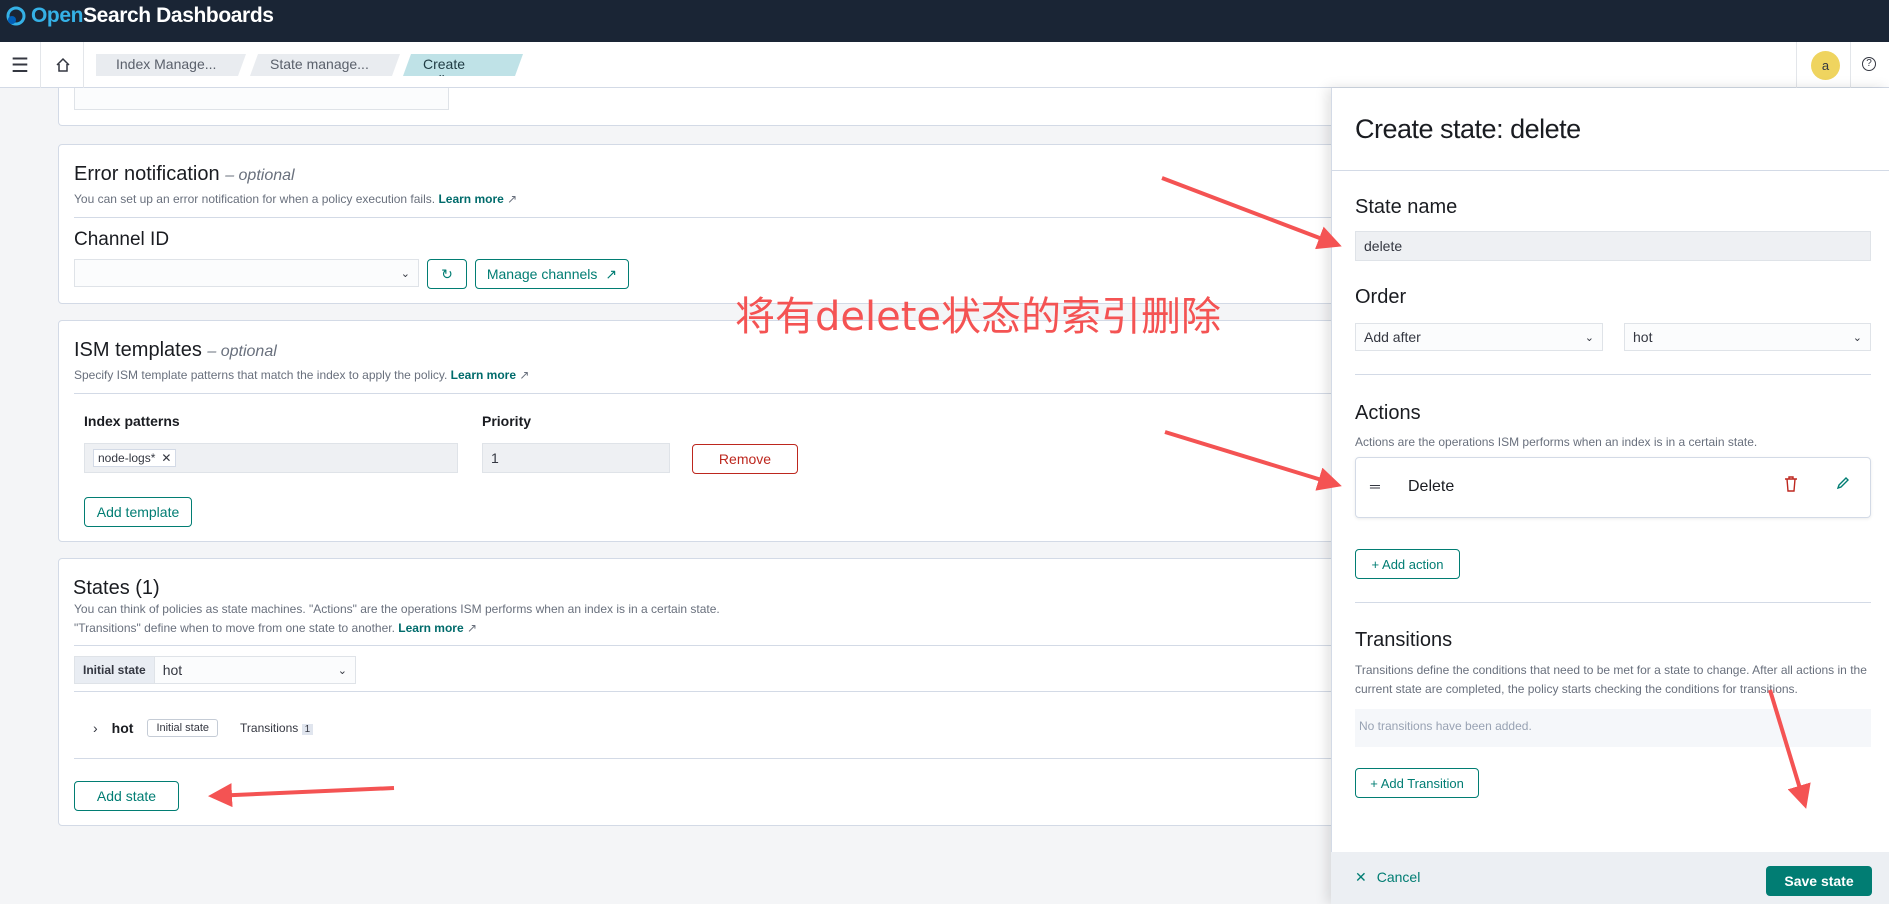 The height and width of the screenshot is (904, 1889). I want to click on trash-icon, so click(1791, 486).